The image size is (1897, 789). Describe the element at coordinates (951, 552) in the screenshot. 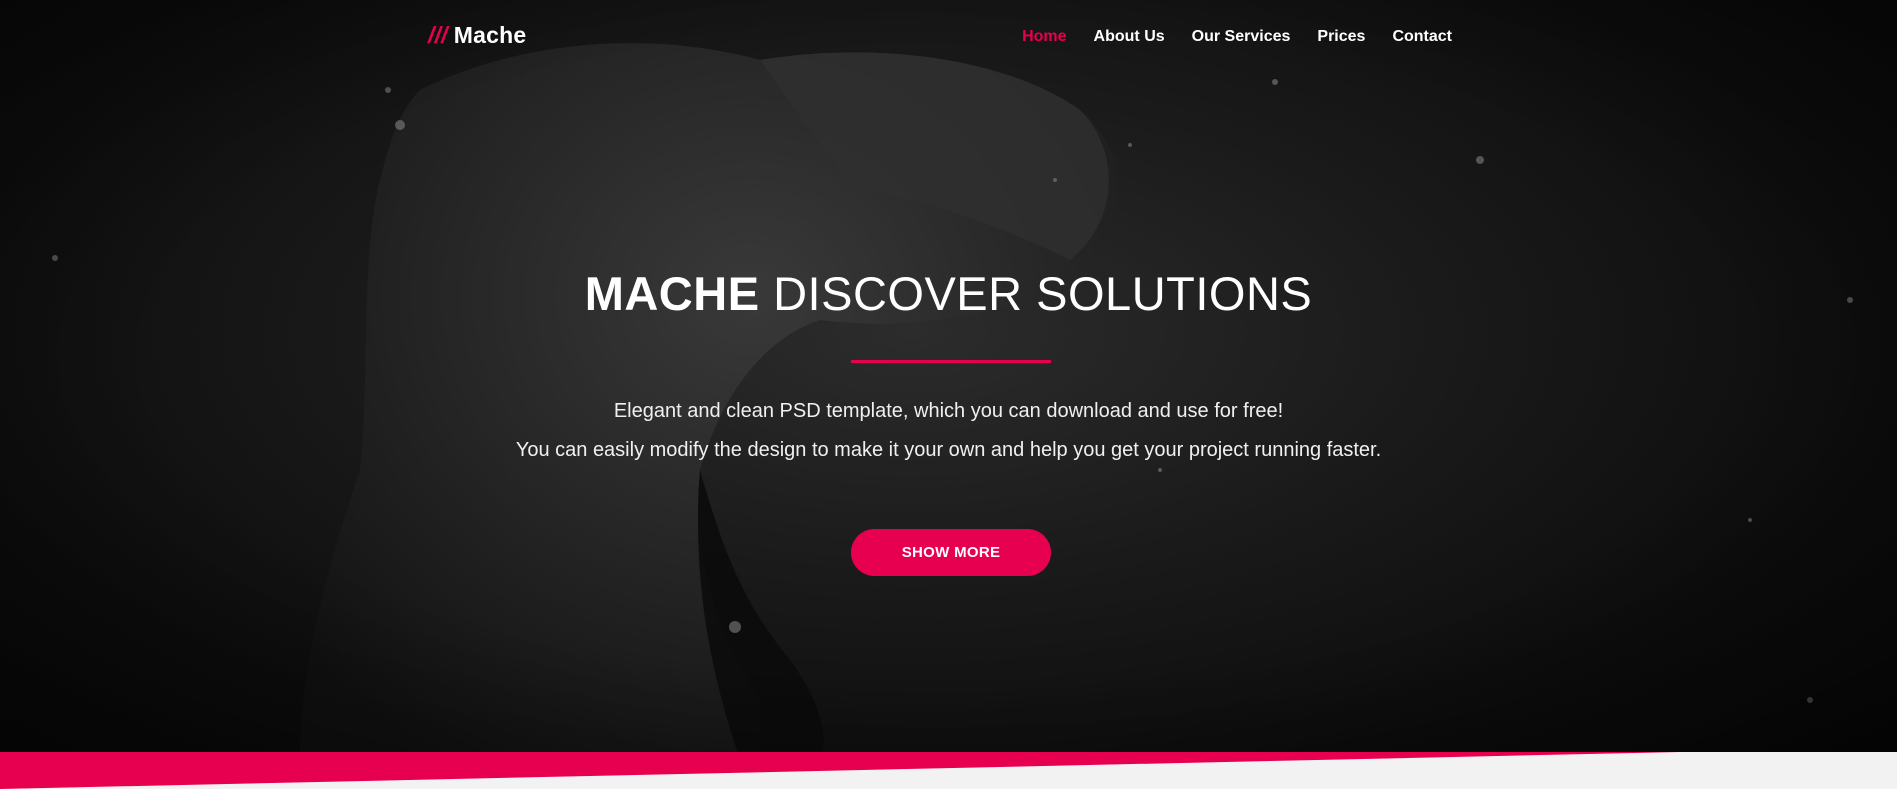

I see `show-more-button: SHOW MORE` at that location.